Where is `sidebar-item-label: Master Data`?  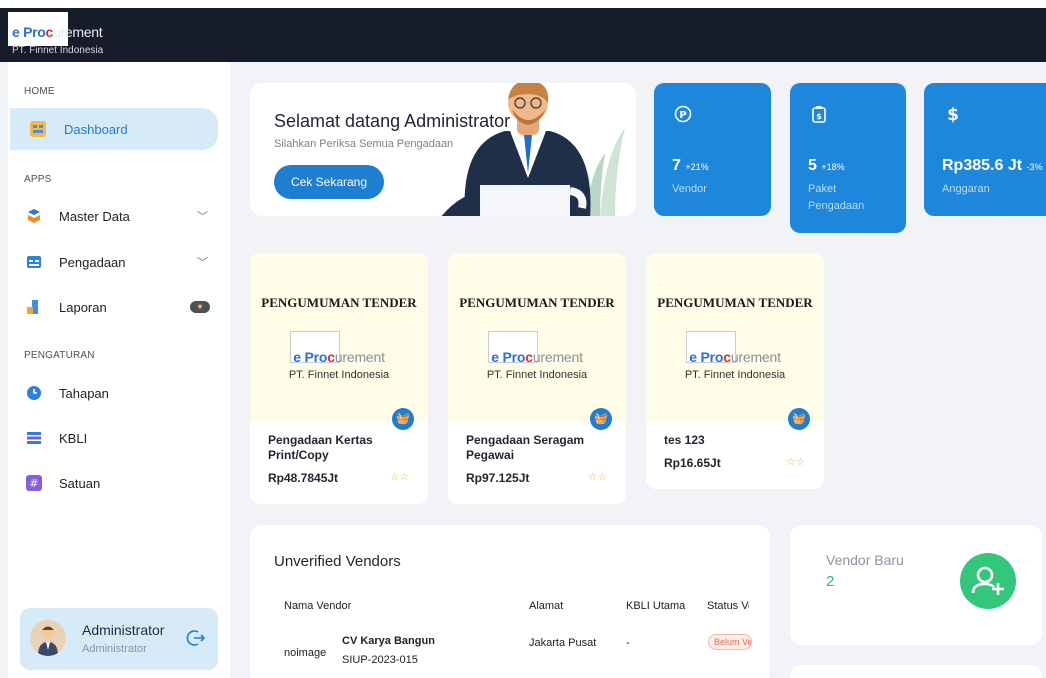
sidebar-item-label: Master Data is located at coordinates (94, 216).